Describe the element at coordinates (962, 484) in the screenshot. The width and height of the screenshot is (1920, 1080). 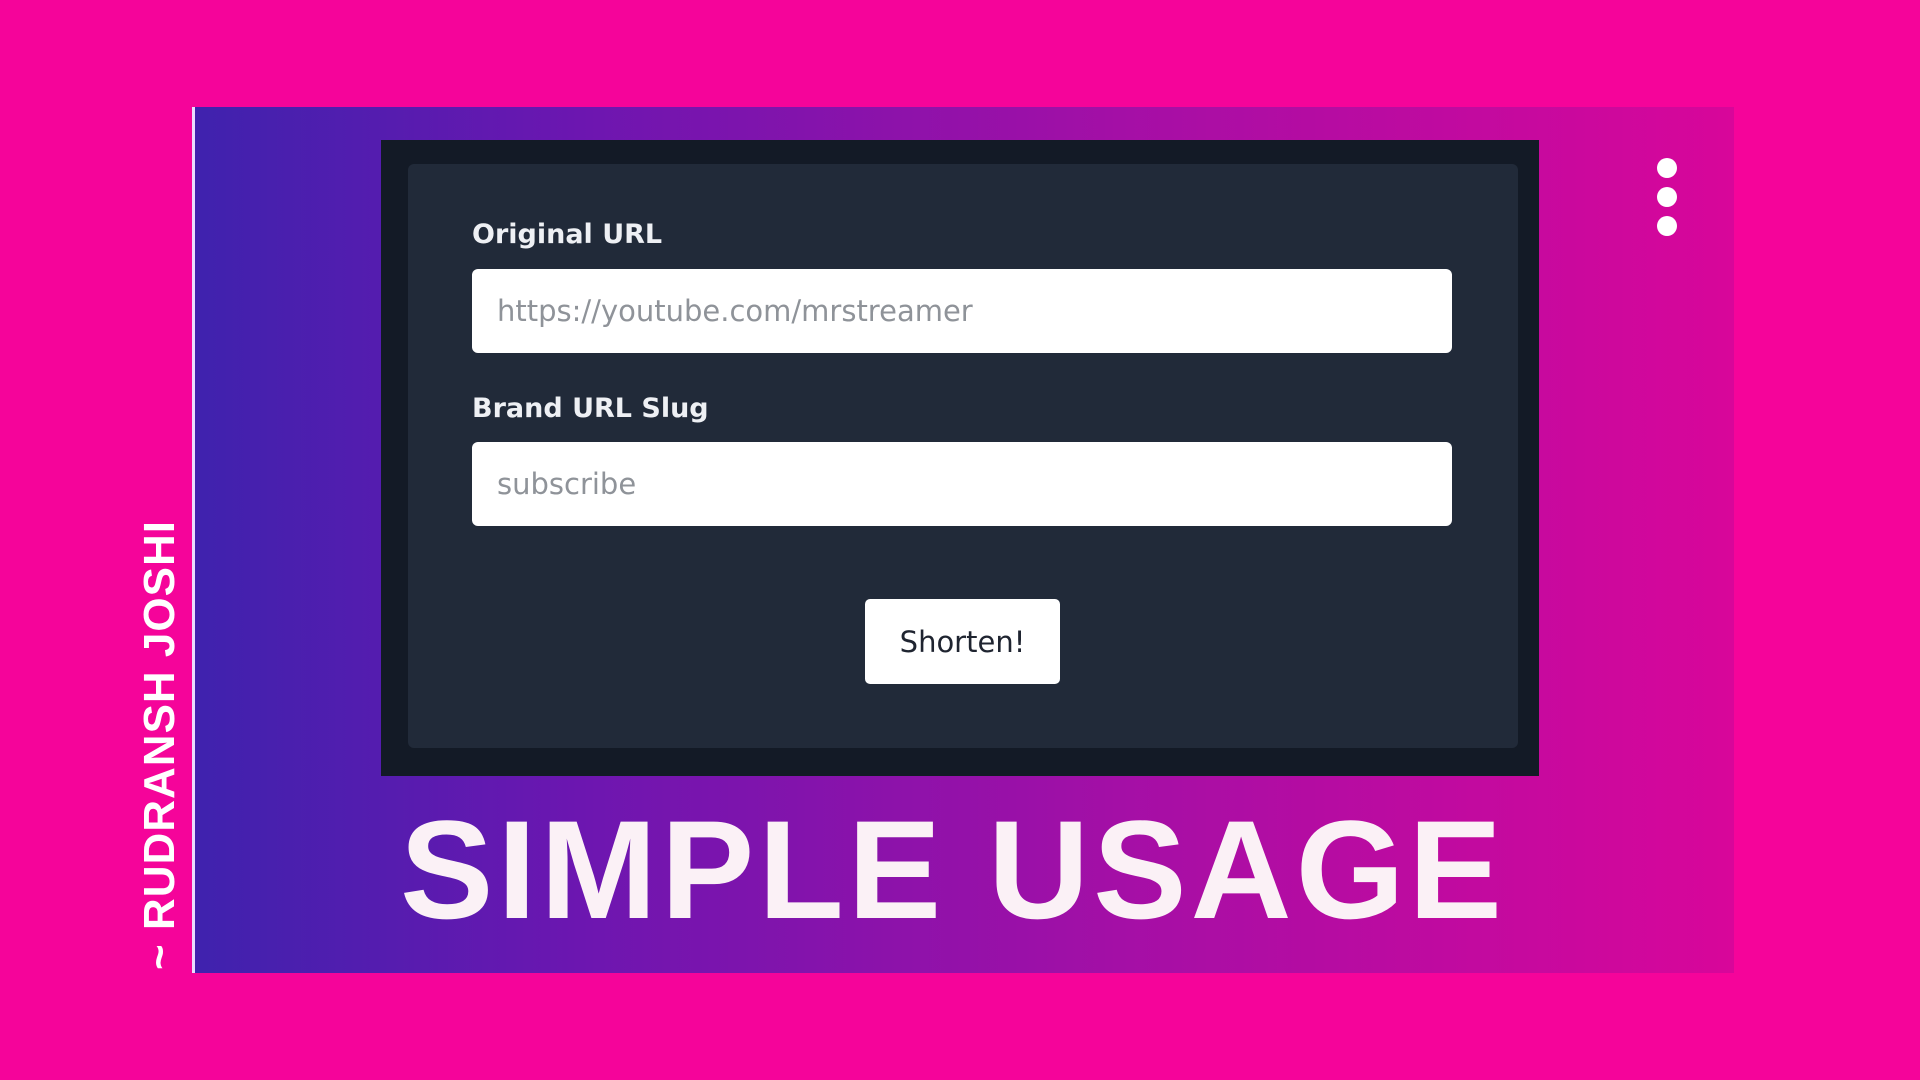
I see `brand-slug-input` at that location.